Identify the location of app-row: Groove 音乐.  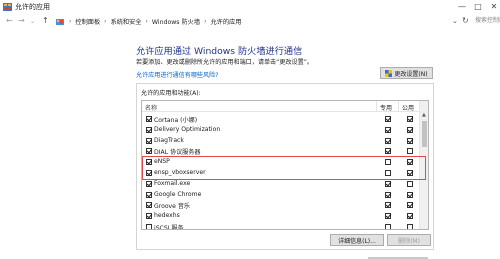
(281, 205).